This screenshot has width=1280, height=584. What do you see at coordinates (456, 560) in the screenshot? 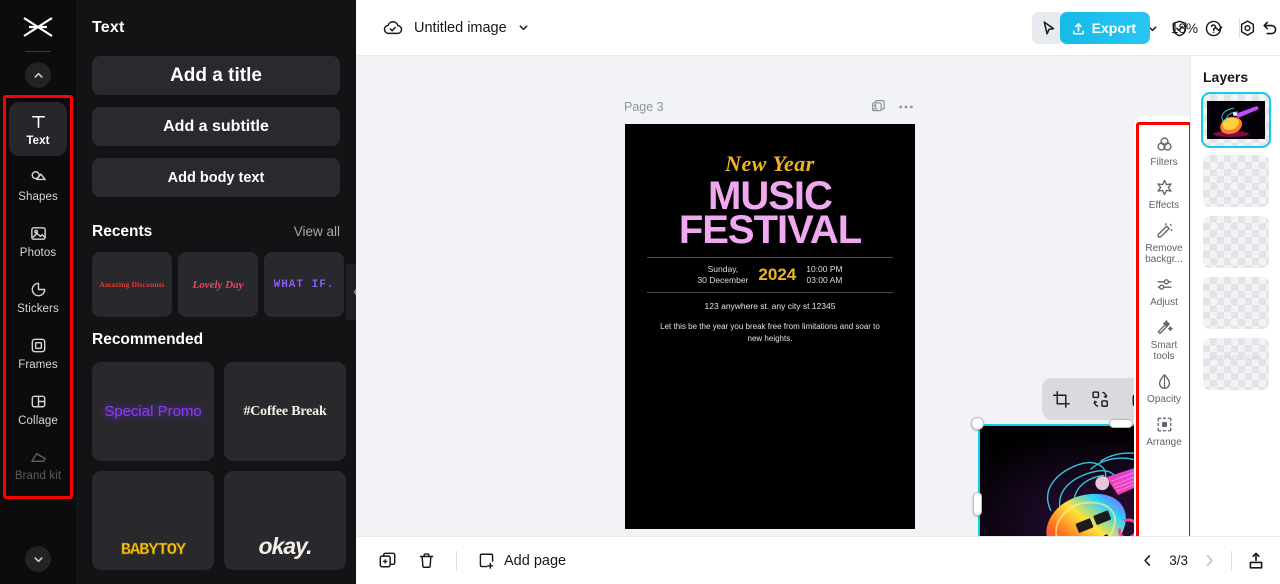
I see `bottom-divider` at bounding box center [456, 560].